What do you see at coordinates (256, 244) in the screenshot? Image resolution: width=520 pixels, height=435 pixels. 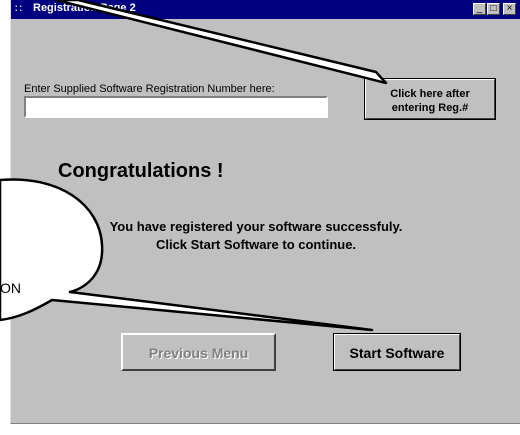 I see `success-message-line2: Click Start Software to continue.` at bounding box center [256, 244].